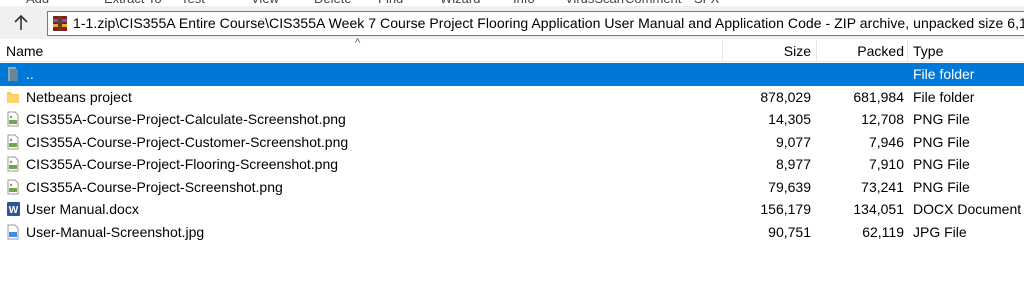  What do you see at coordinates (878, 209) in the screenshot?
I see `file-packed: 134,051` at bounding box center [878, 209].